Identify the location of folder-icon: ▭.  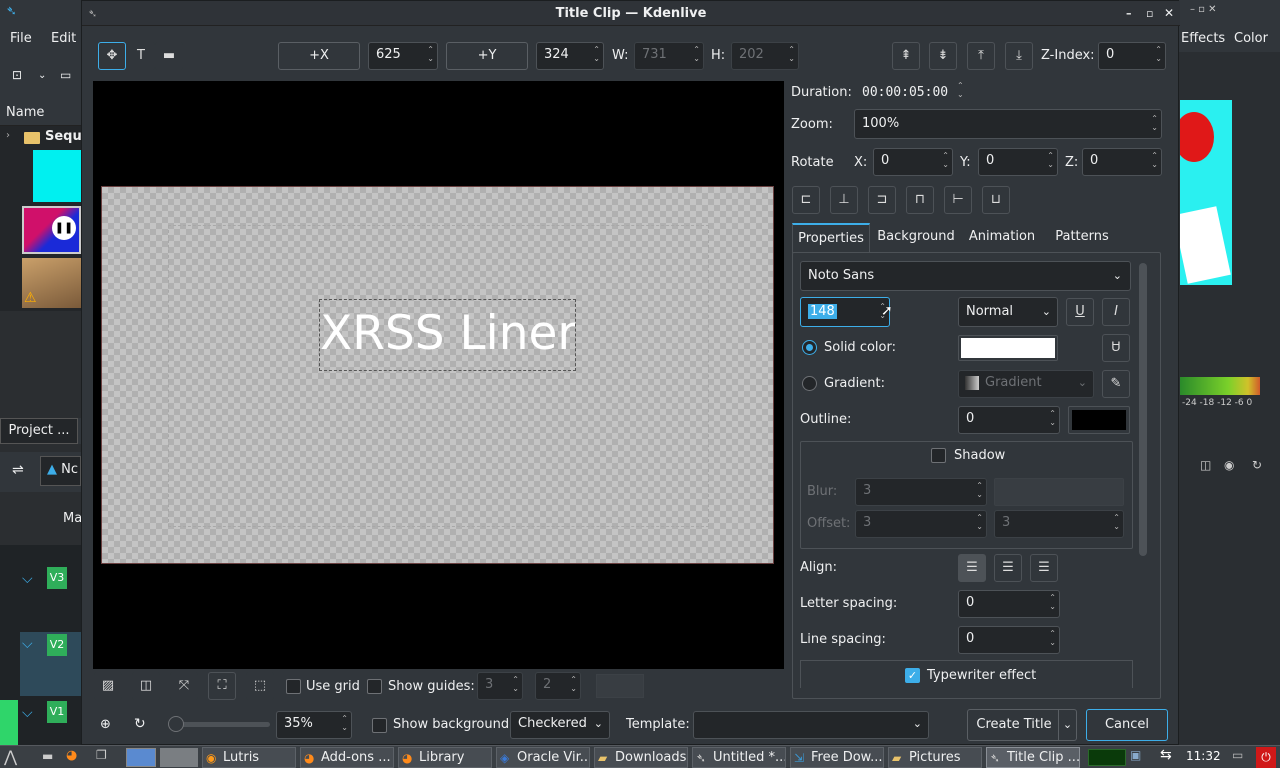
(65, 75).